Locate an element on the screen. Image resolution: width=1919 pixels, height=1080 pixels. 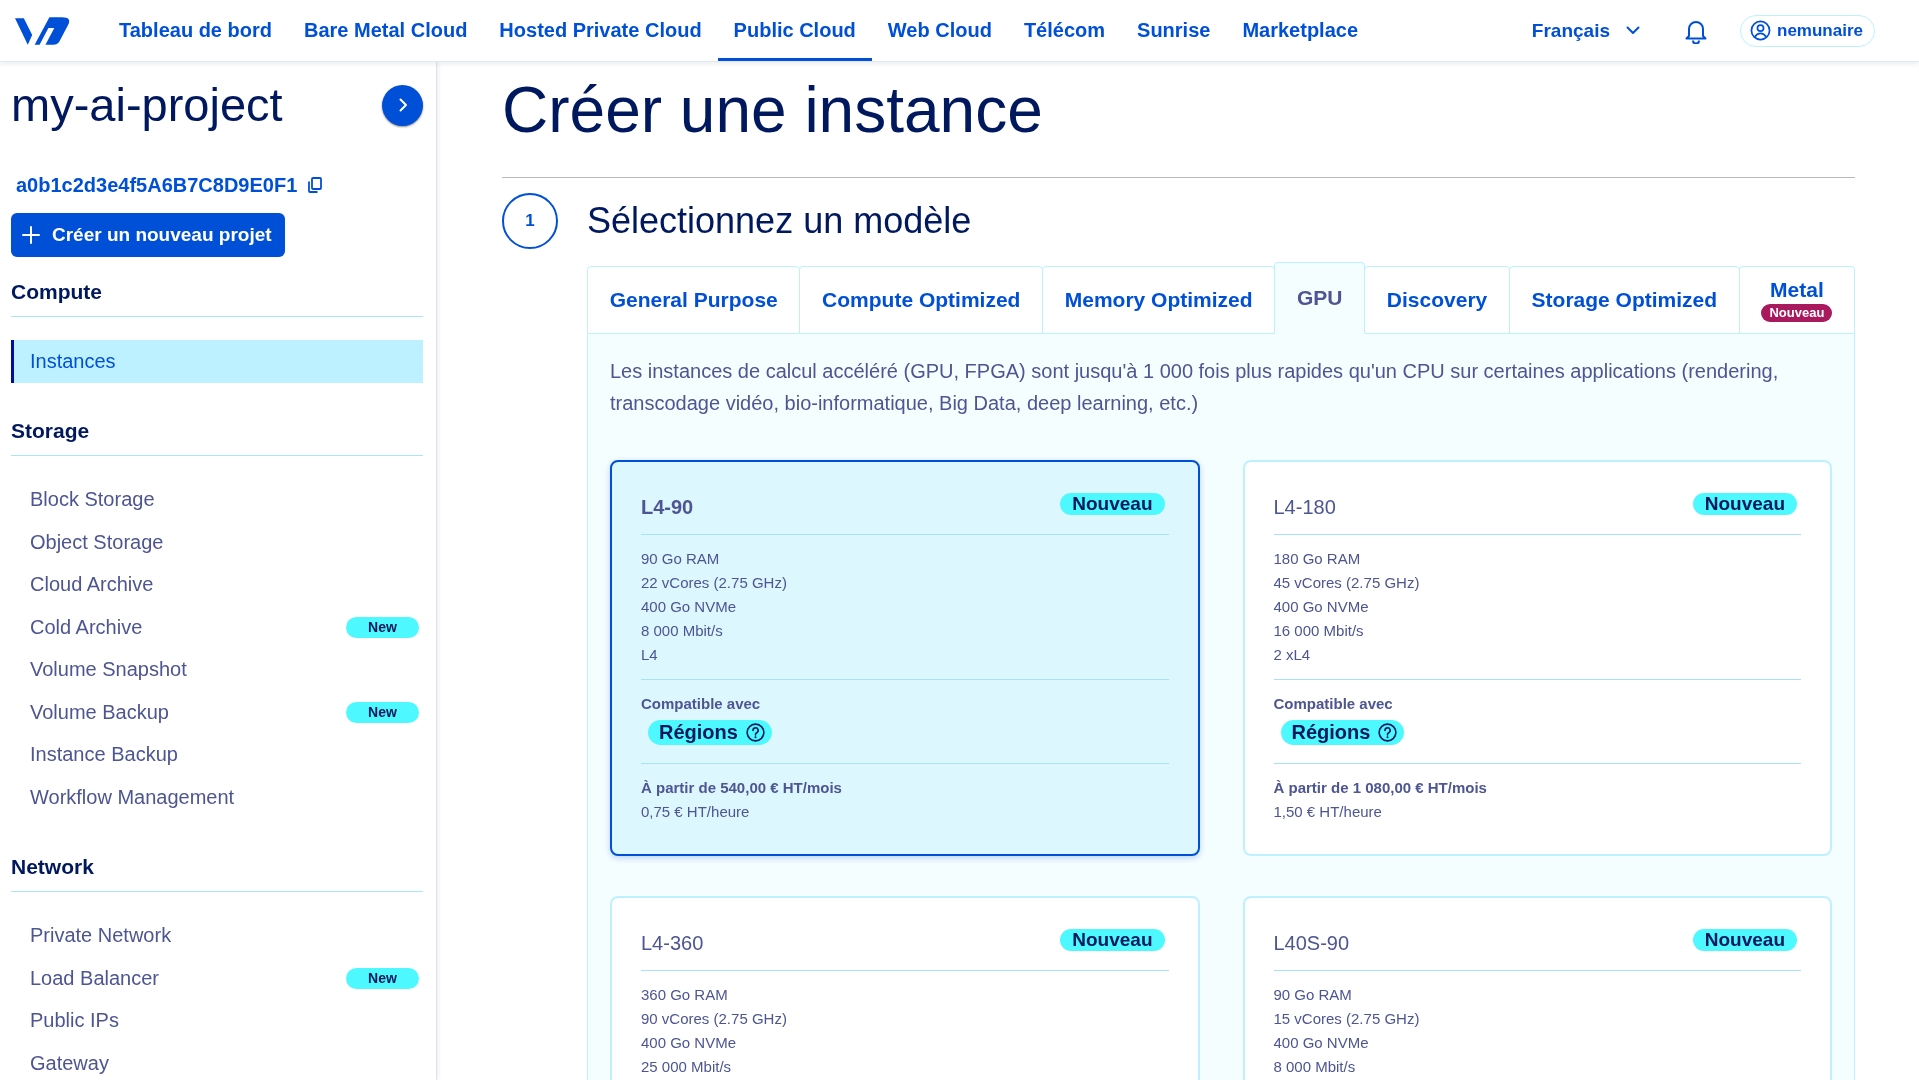
spec-line: 90 vCores (2.75 GHz) is located at coordinates (714, 1019).